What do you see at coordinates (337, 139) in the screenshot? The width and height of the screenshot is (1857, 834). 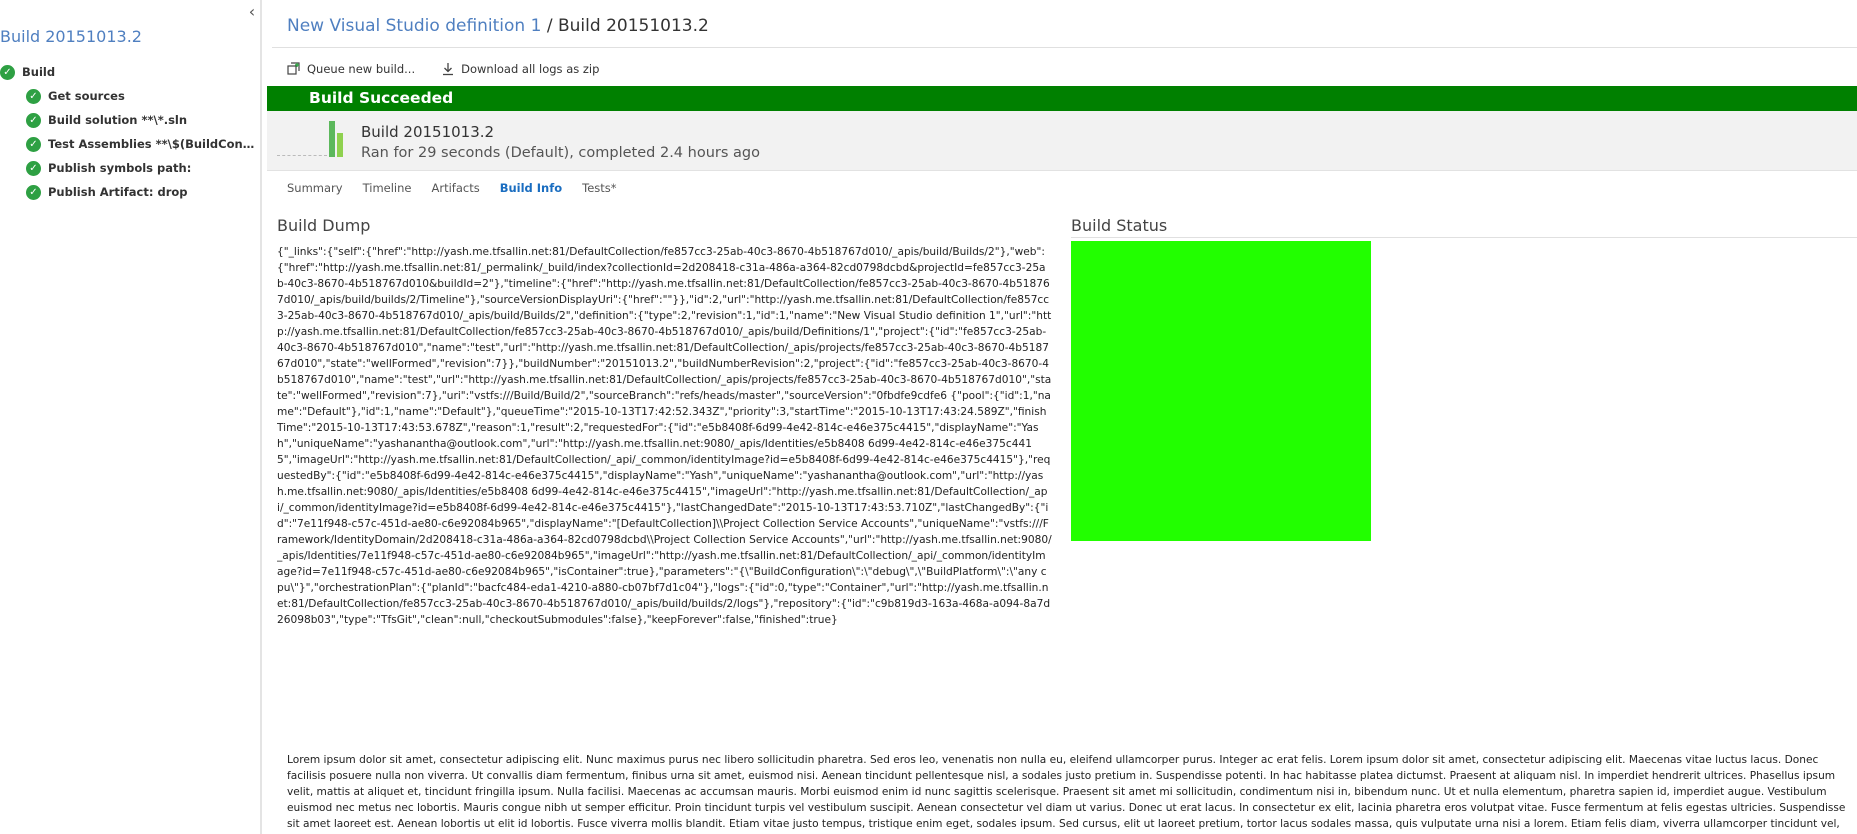 I see `build-duration-bars-icon` at bounding box center [337, 139].